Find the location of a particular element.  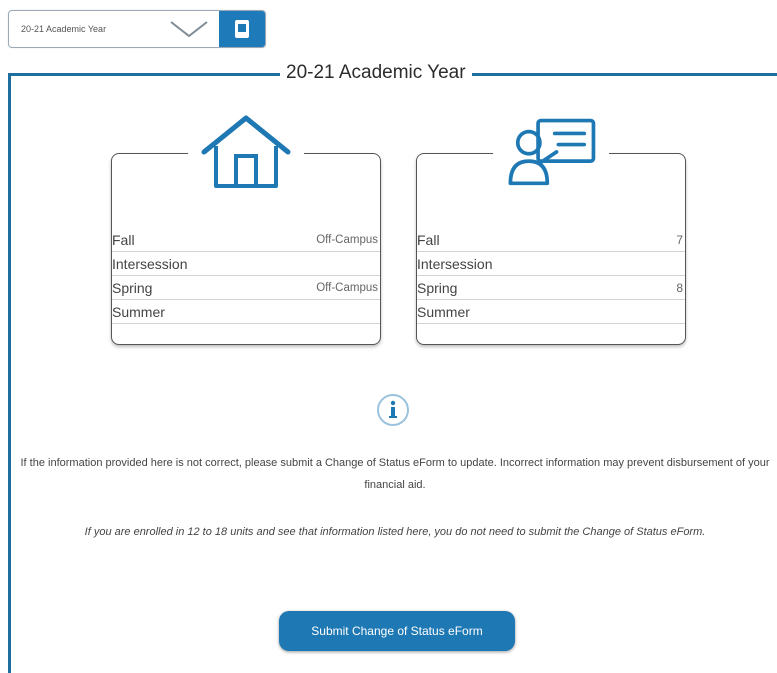

info-icon is located at coordinates (393, 410).